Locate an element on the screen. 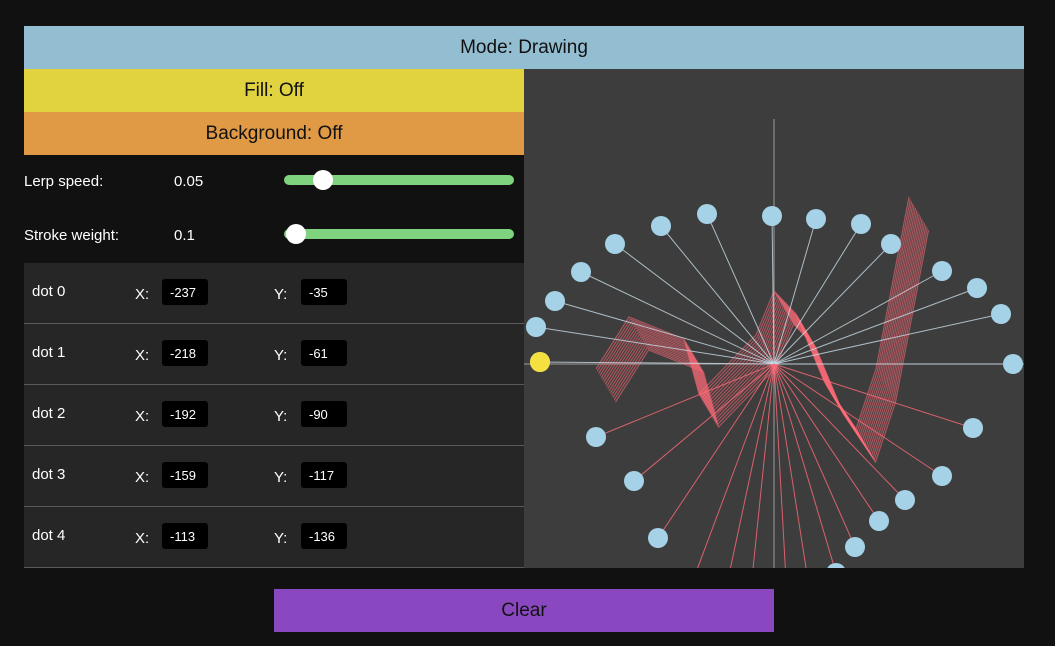 This screenshot has width=1055, height=646. dot-row: dot 0 X: -237 Y: -35 is located at coordinates (274, 293).